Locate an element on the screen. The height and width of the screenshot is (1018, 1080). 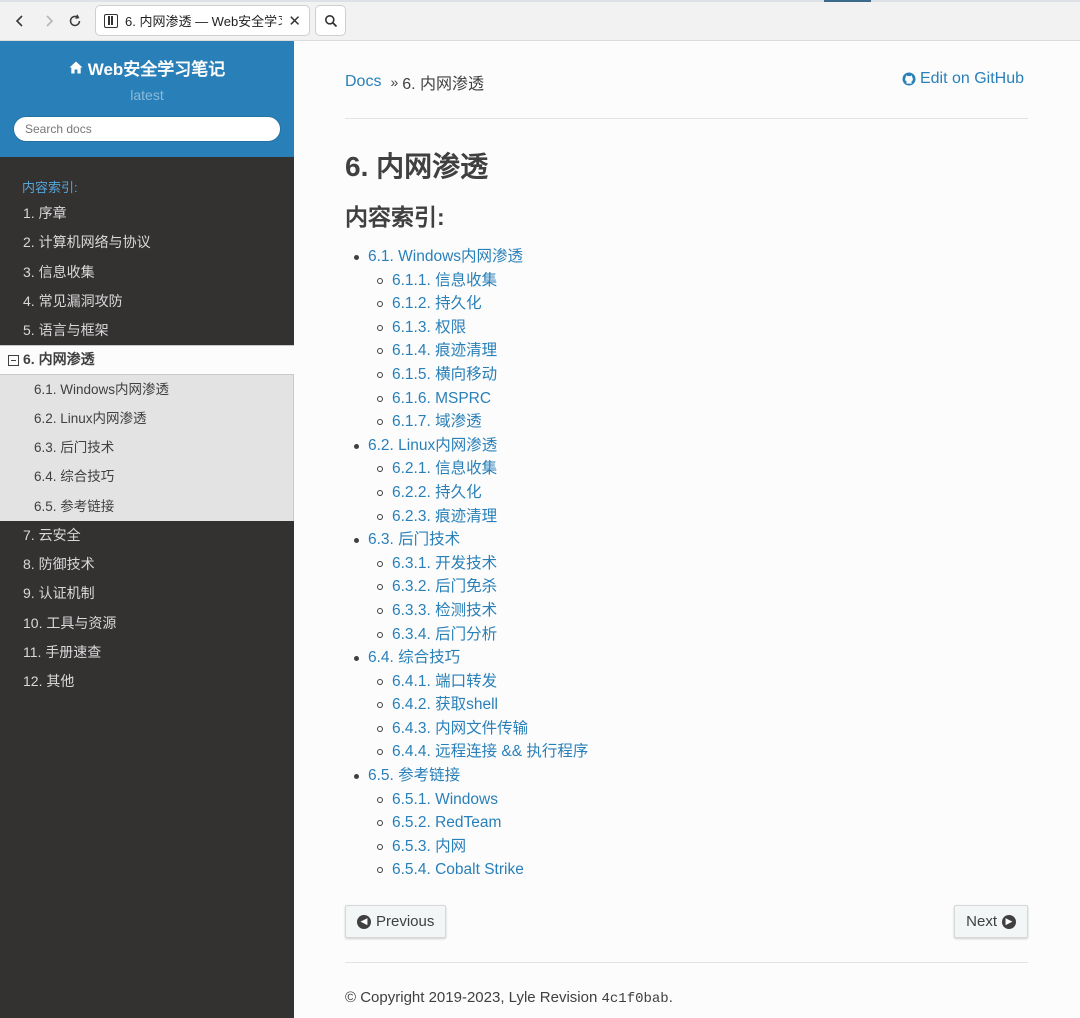
sidebar-subitem: 6.3. 后门技术 is located at coordinates (147, 448).